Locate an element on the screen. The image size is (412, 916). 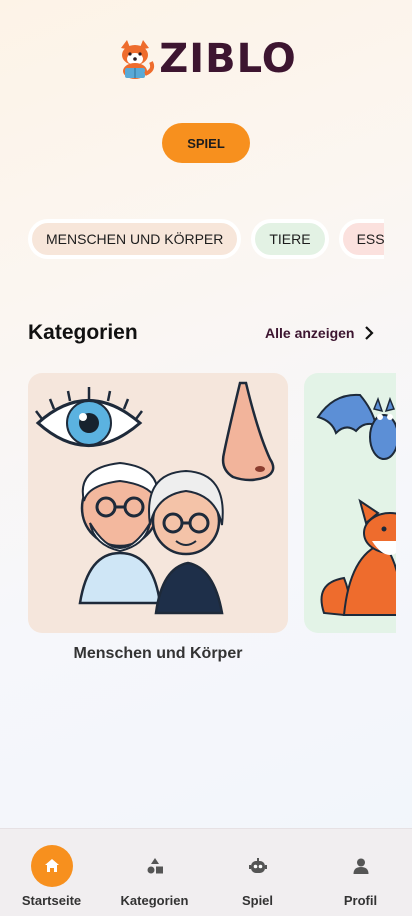
logo-wordmark: ZIBLO is located at coordinates (228, 59).